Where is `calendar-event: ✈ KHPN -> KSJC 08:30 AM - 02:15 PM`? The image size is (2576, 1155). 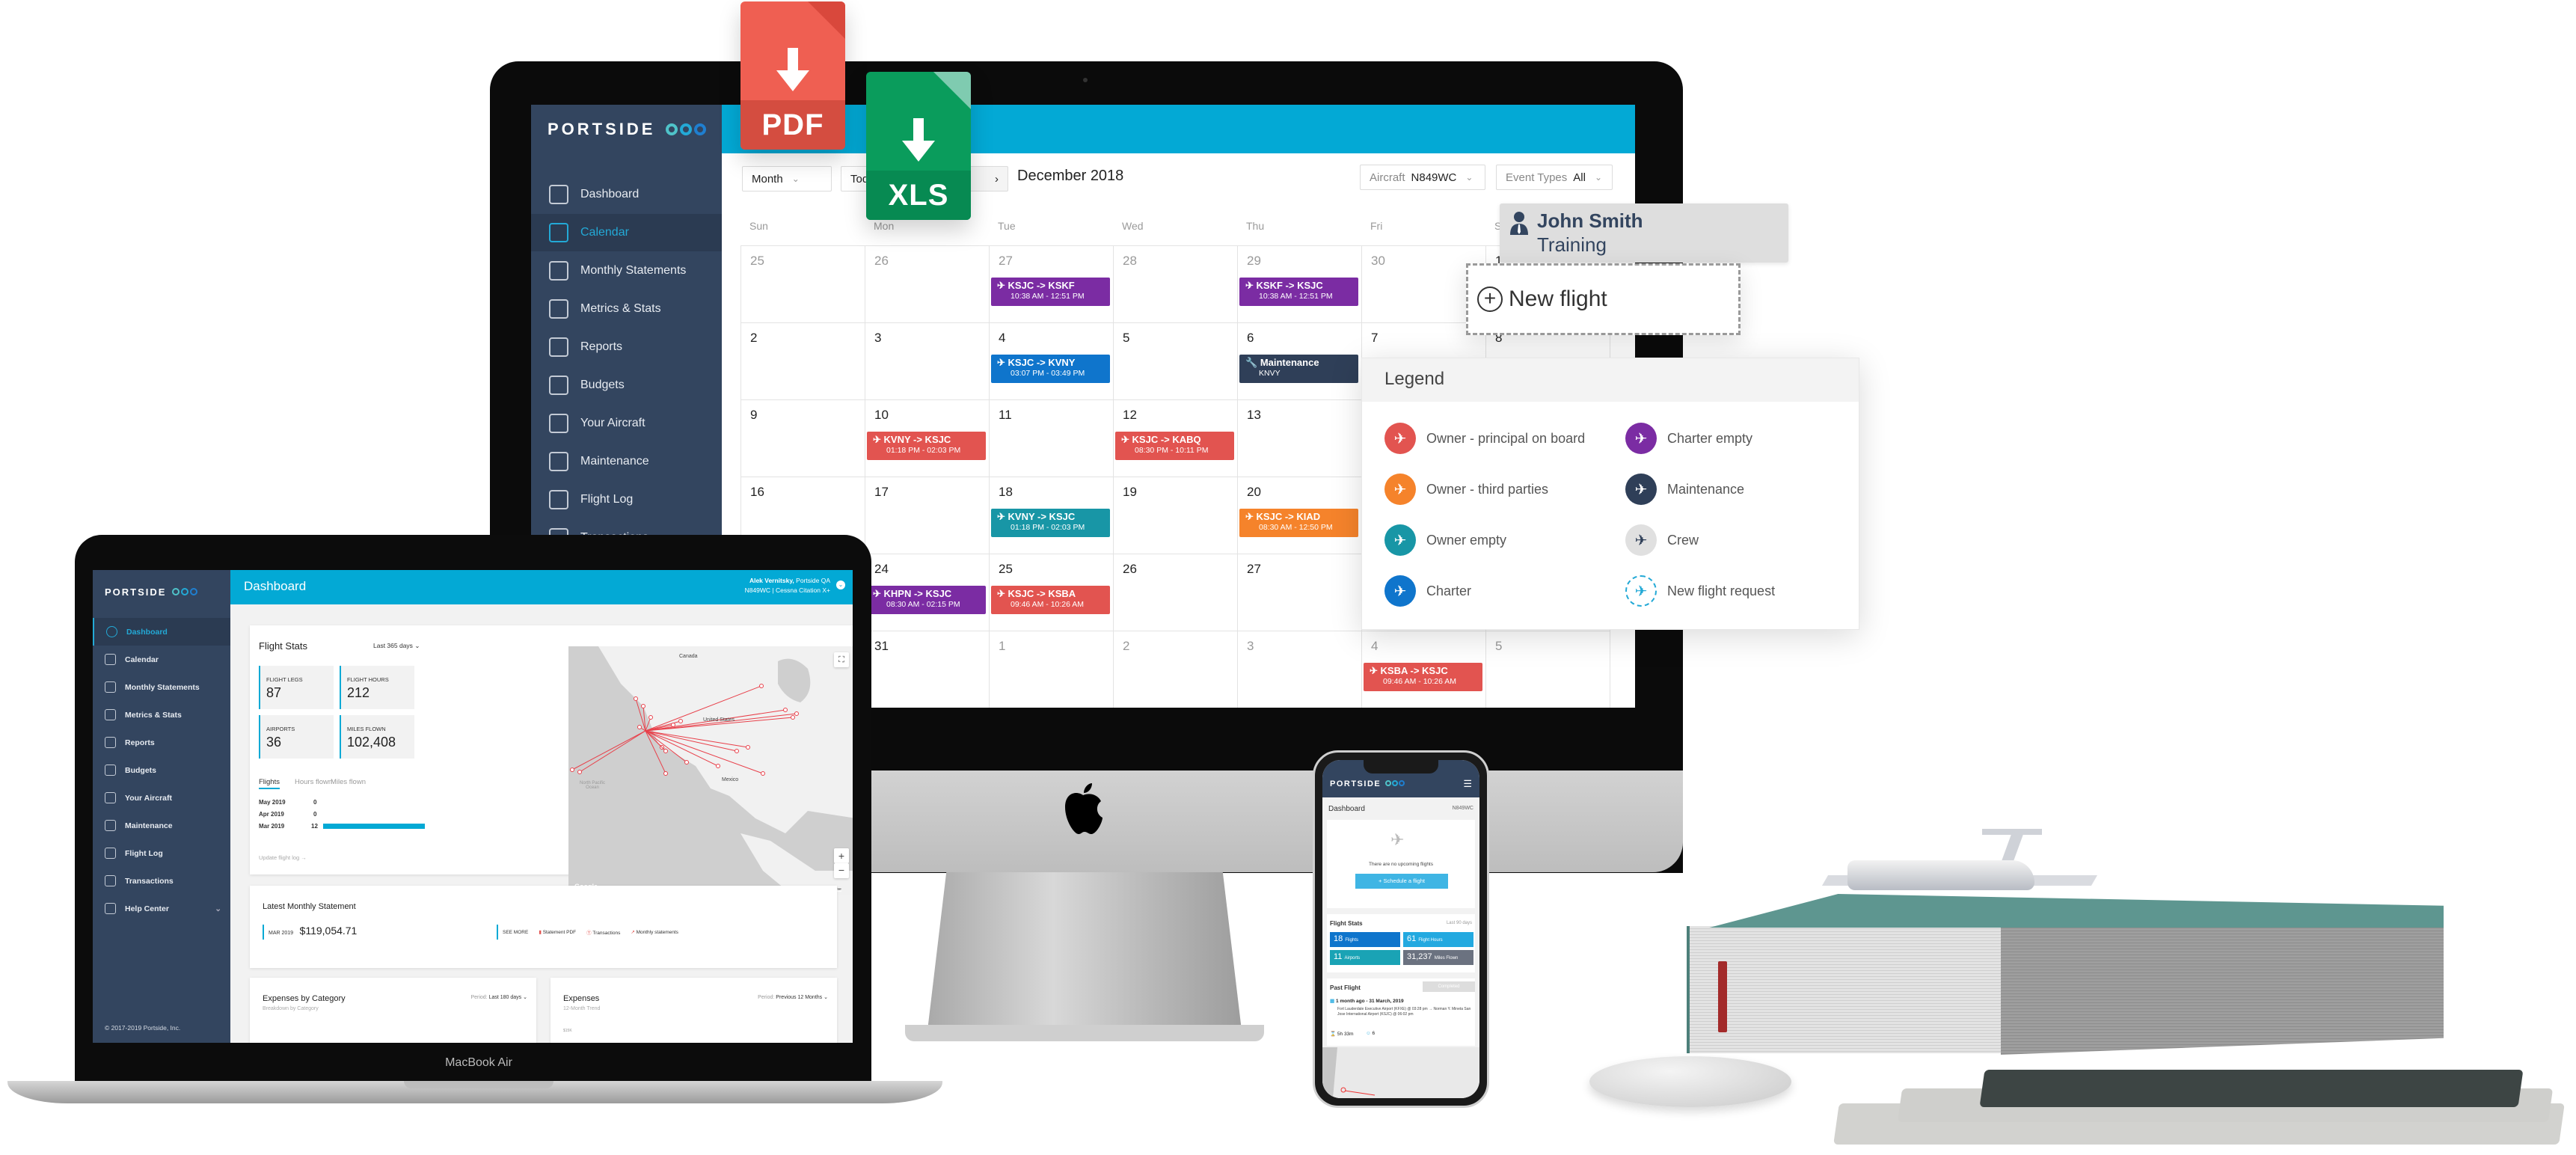 calendar-event: ✈ KHPN -> KSJC 08:30 AM - 02:15 PM is located at coordinates (926, 600).